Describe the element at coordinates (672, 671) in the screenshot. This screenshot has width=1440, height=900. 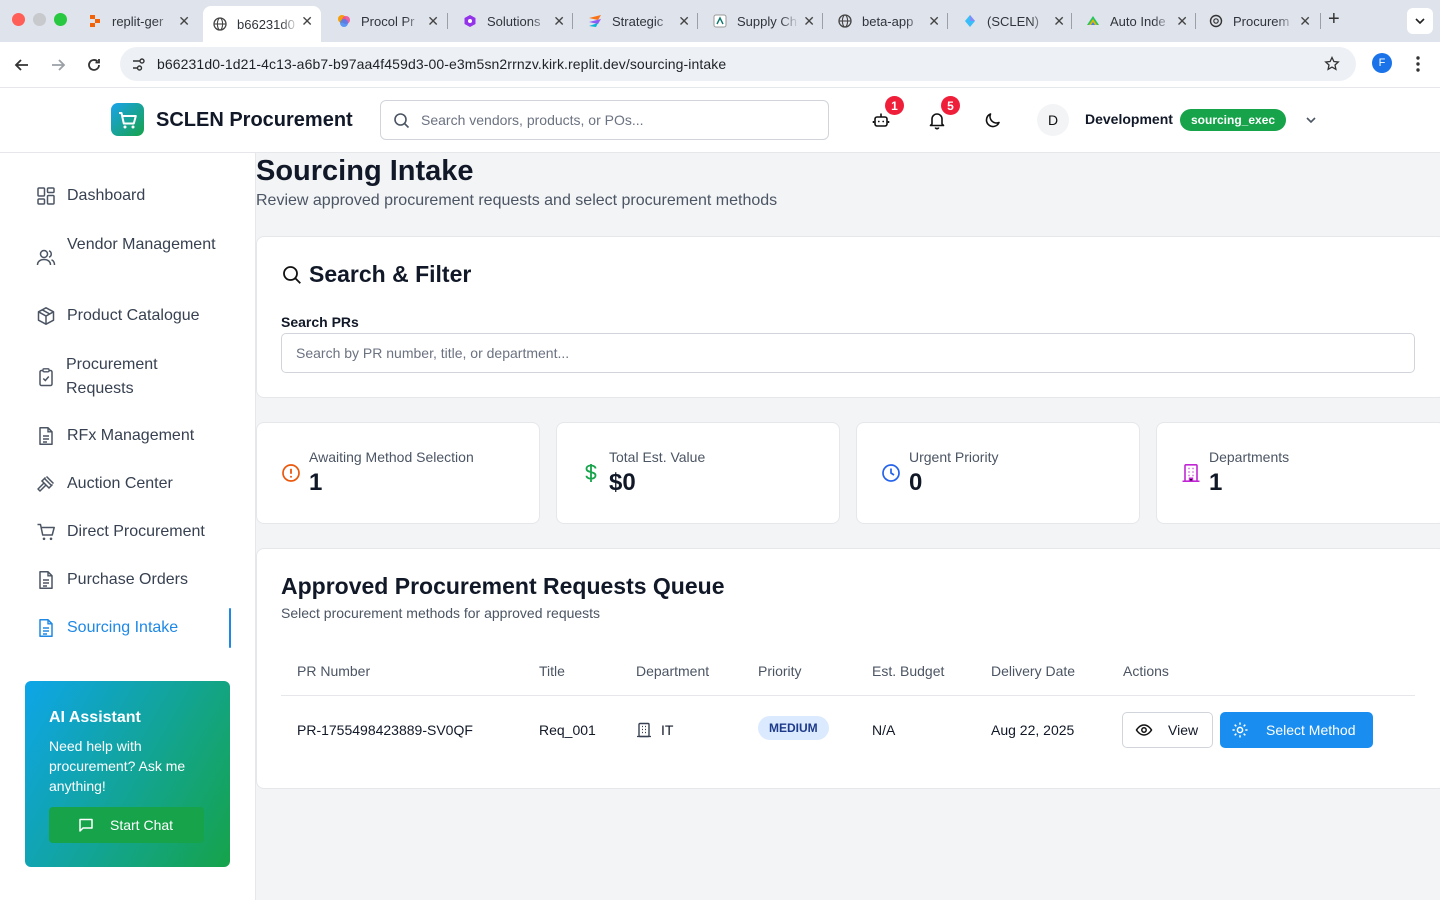
I see `column-header: Department` at that location.